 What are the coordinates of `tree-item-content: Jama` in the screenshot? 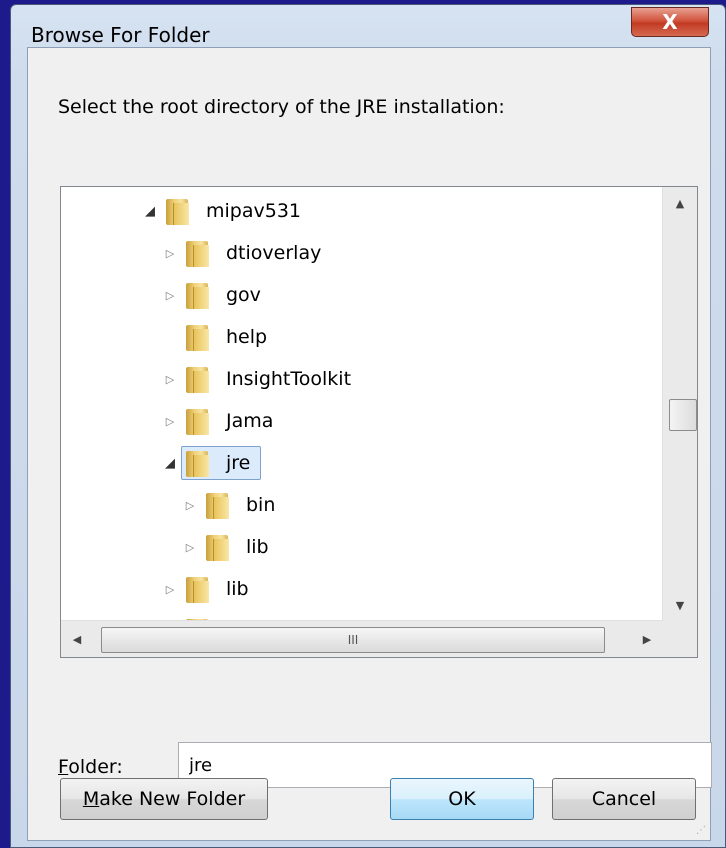 It's located at (232, 421).